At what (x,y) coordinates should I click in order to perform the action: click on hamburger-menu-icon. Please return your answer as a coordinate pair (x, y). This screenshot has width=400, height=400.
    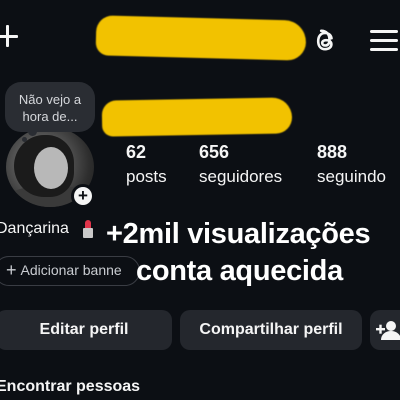
    Looking at the image, I should click on (384, 40).